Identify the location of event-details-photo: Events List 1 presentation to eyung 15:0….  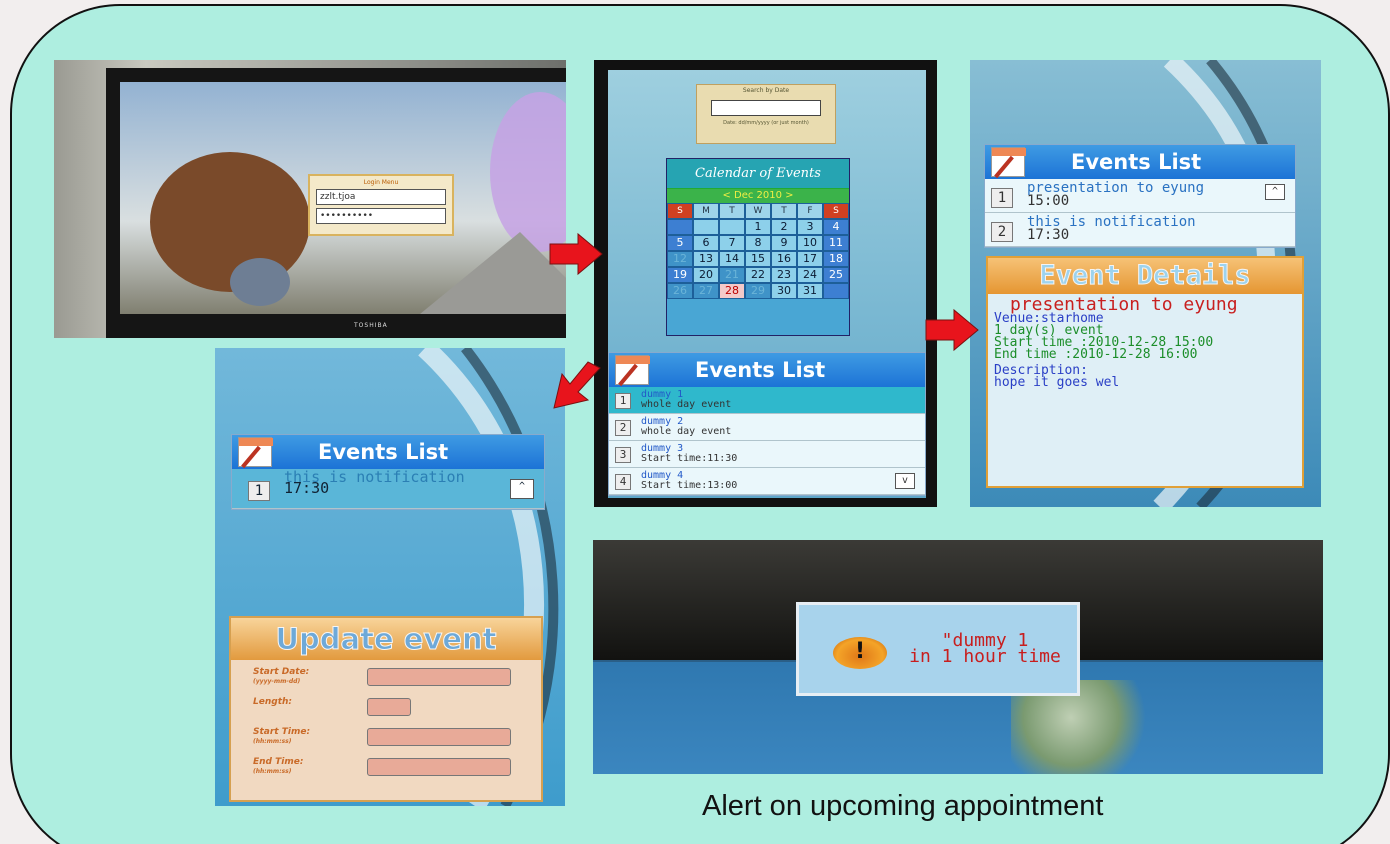
(1145, 283).